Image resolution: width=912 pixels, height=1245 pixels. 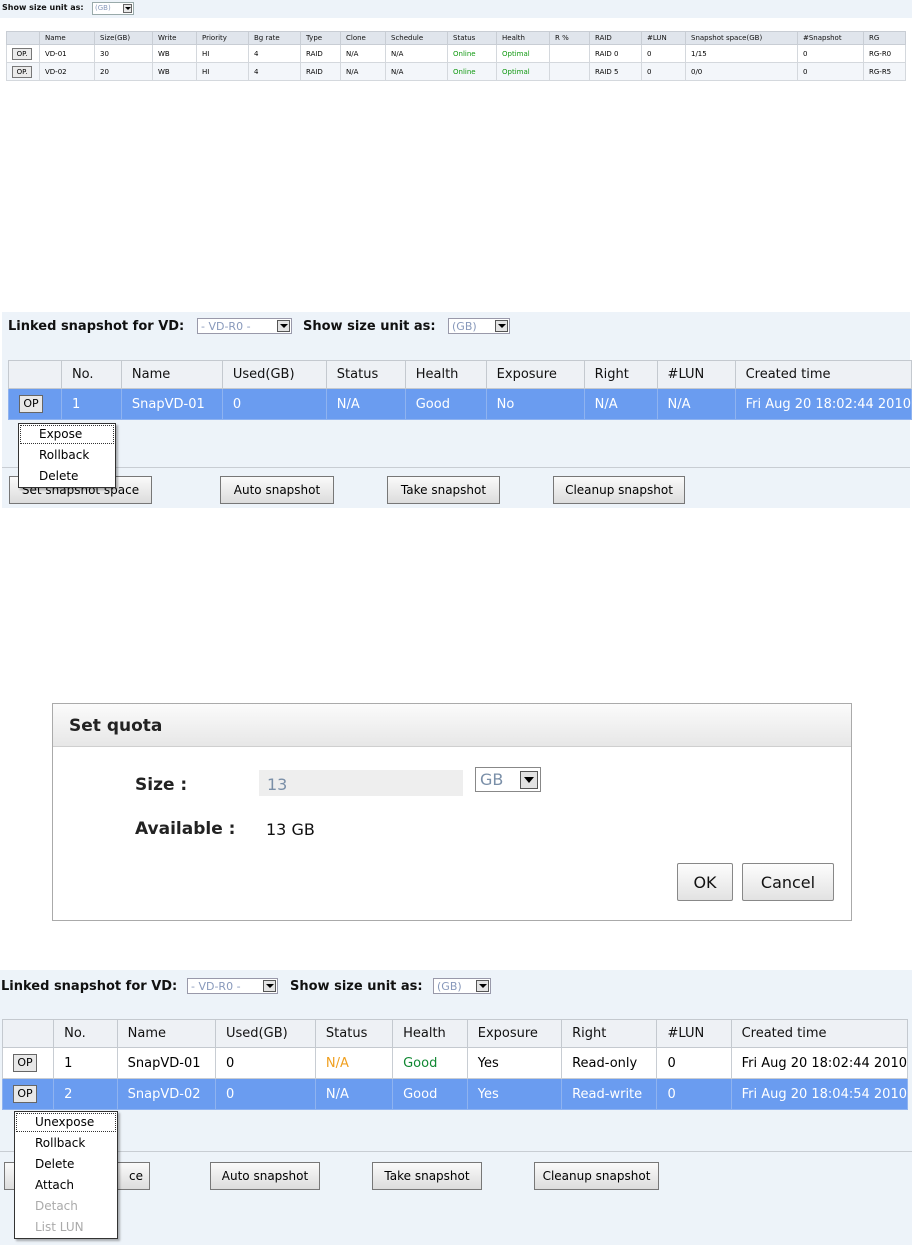 What do you see at coordinates (354, 1063) in the screenshot?
I see `cell-status: N/A` at bounding box center [354, 1063].